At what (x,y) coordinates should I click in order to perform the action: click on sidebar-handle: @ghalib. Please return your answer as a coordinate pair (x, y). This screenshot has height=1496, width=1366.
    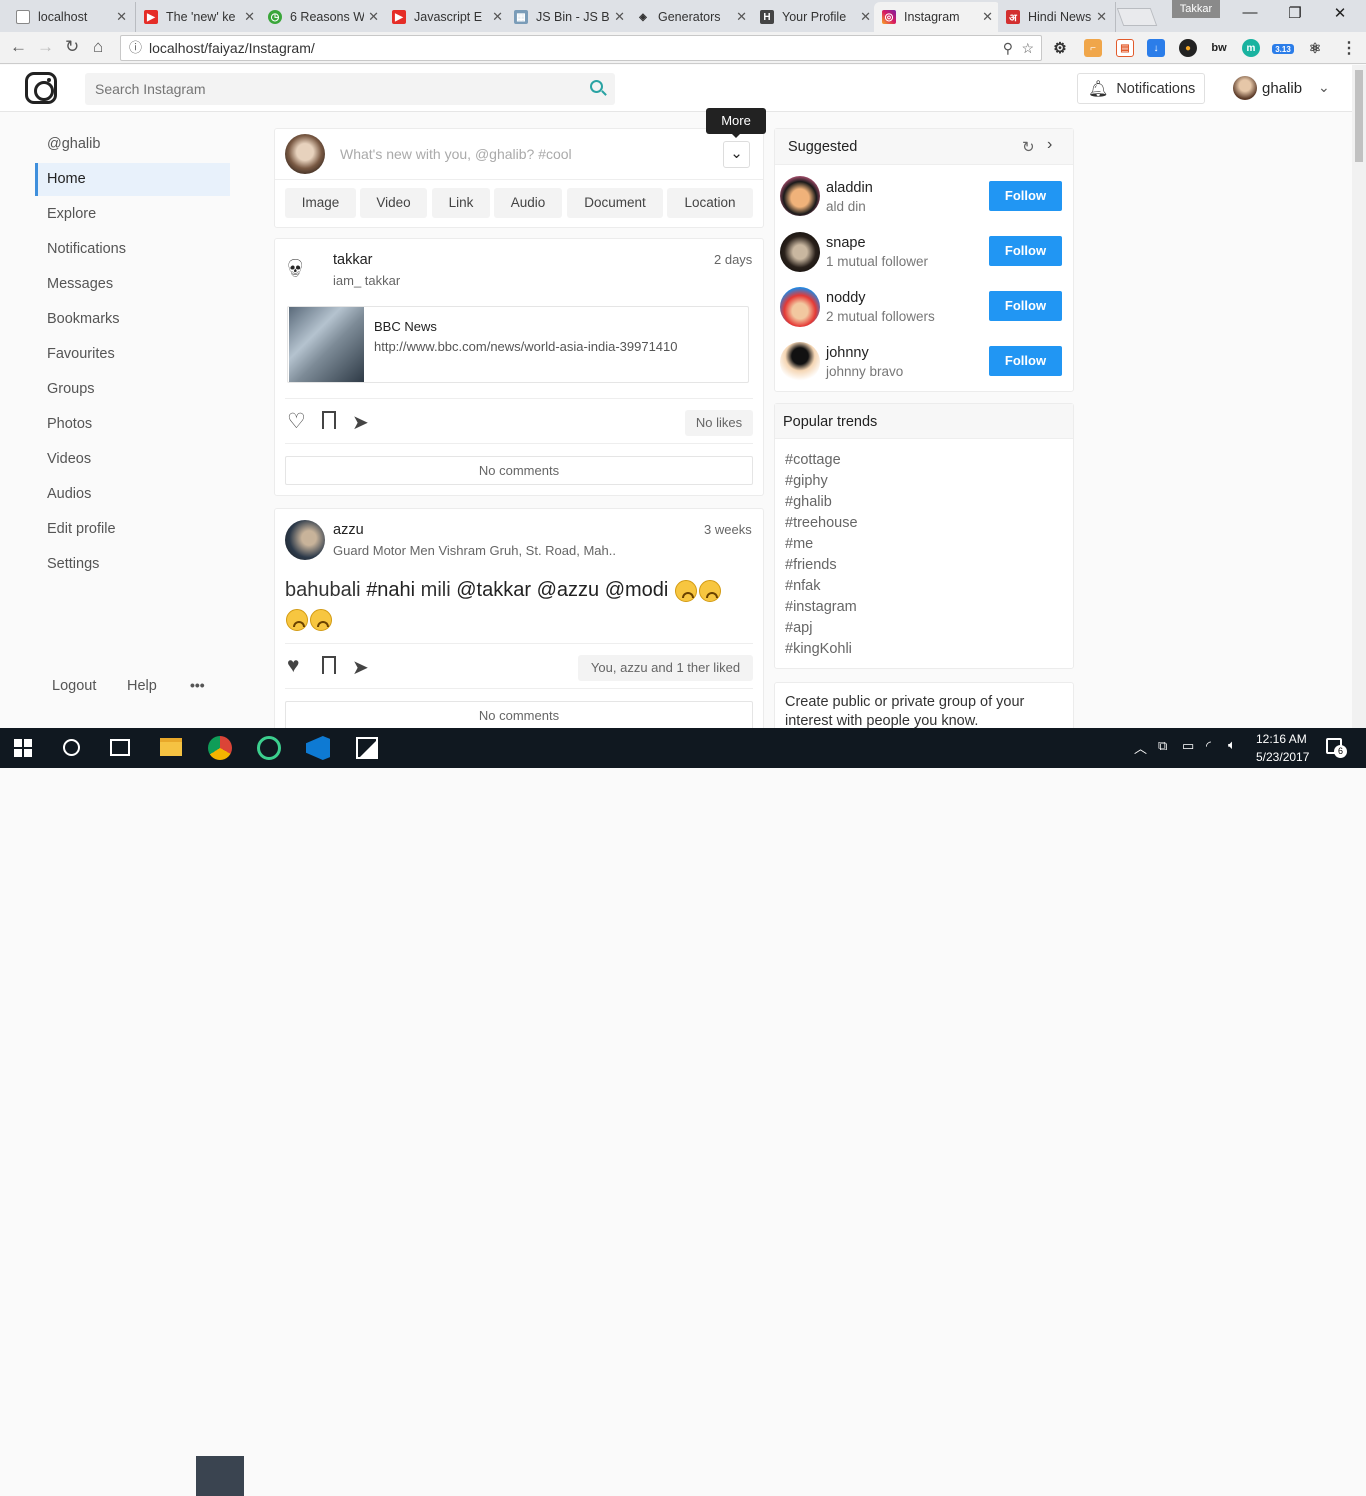
    Looking at the image, I should click on (132, 144).